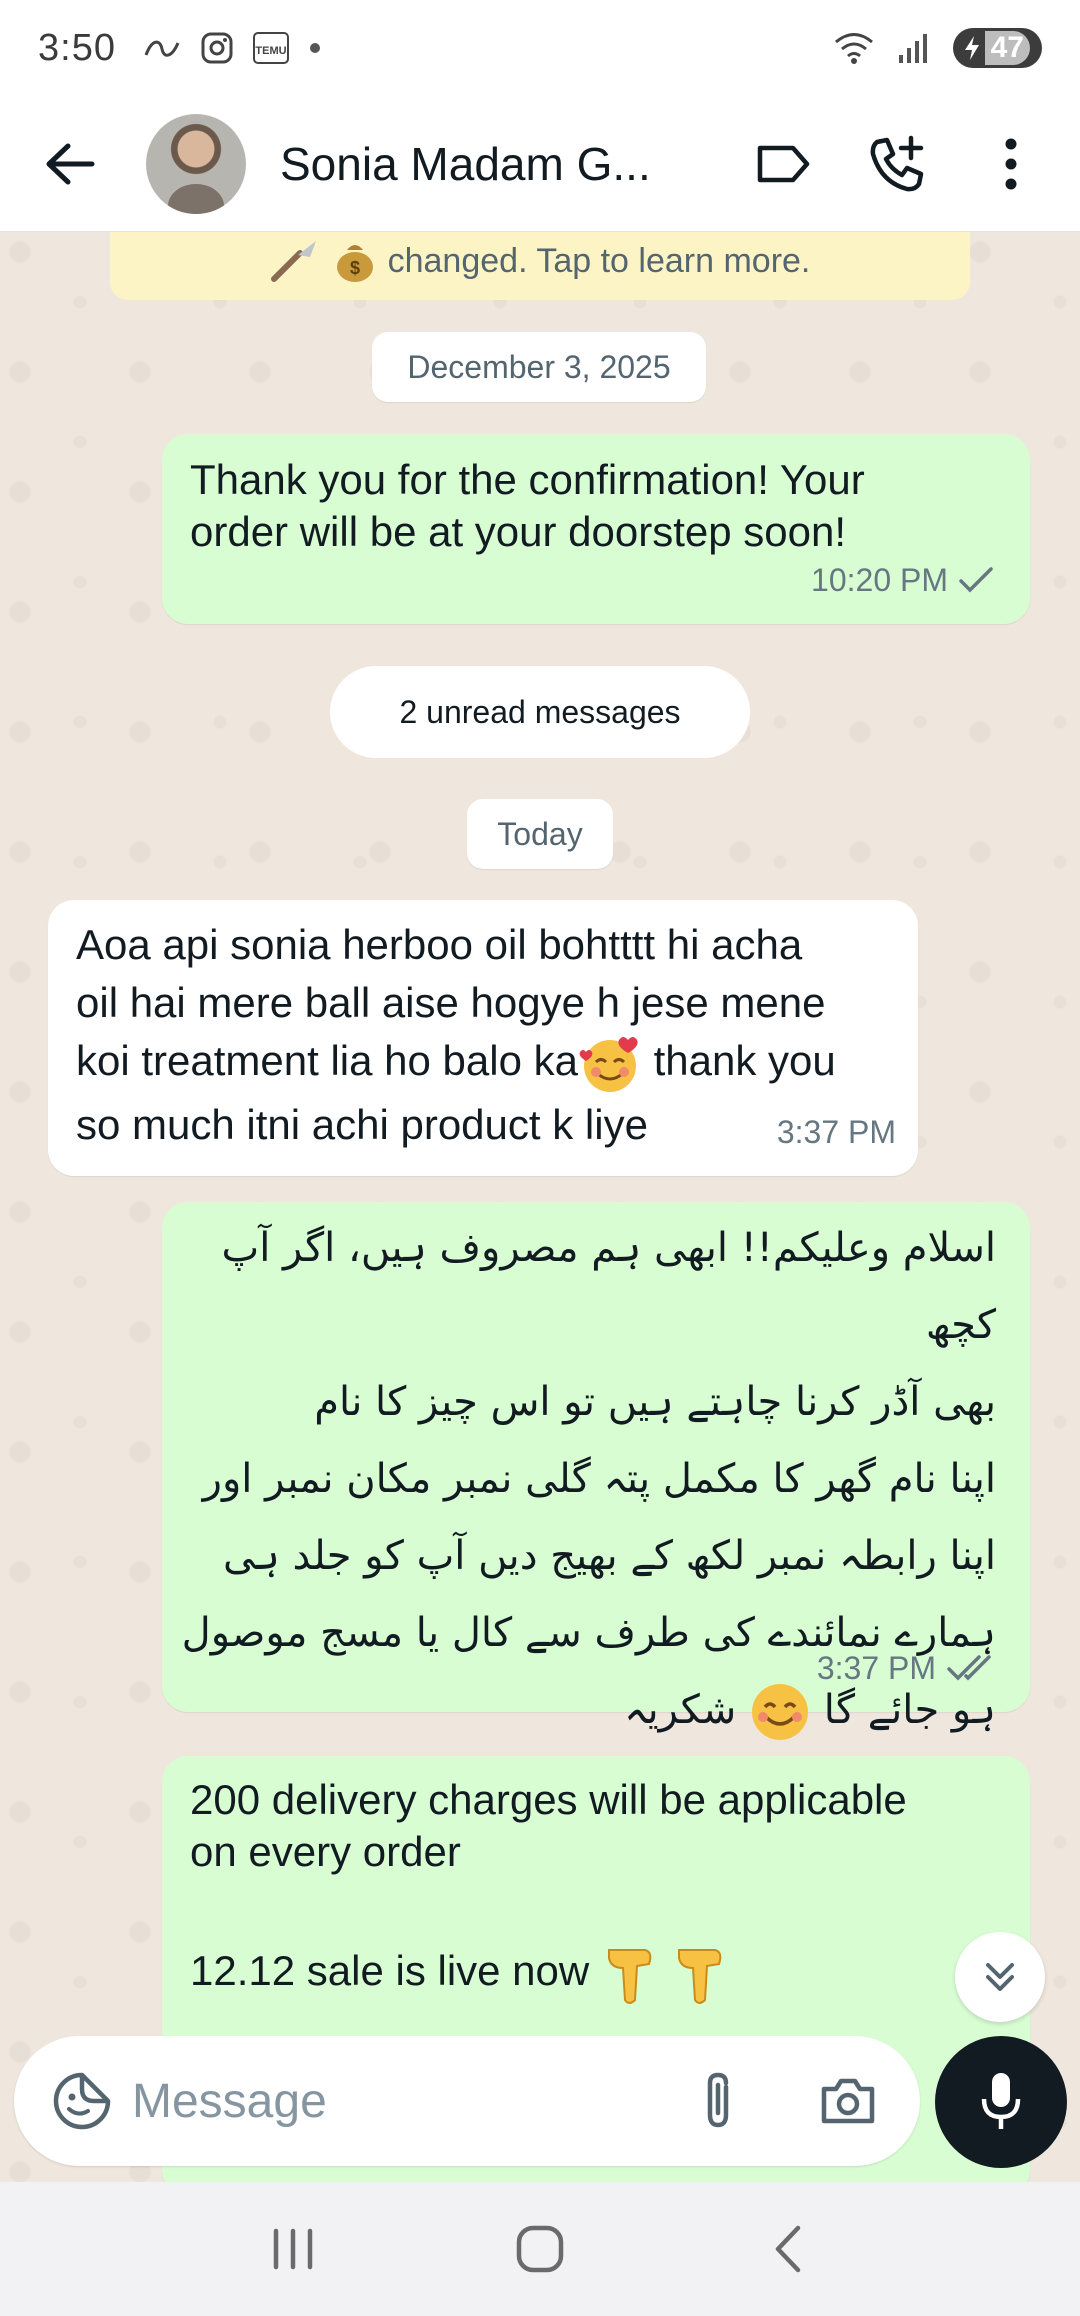  What do you see at coordinates (270, 51) in the screenshot?
I see `svg-text: TEMU` at bounding box center [270, 51].